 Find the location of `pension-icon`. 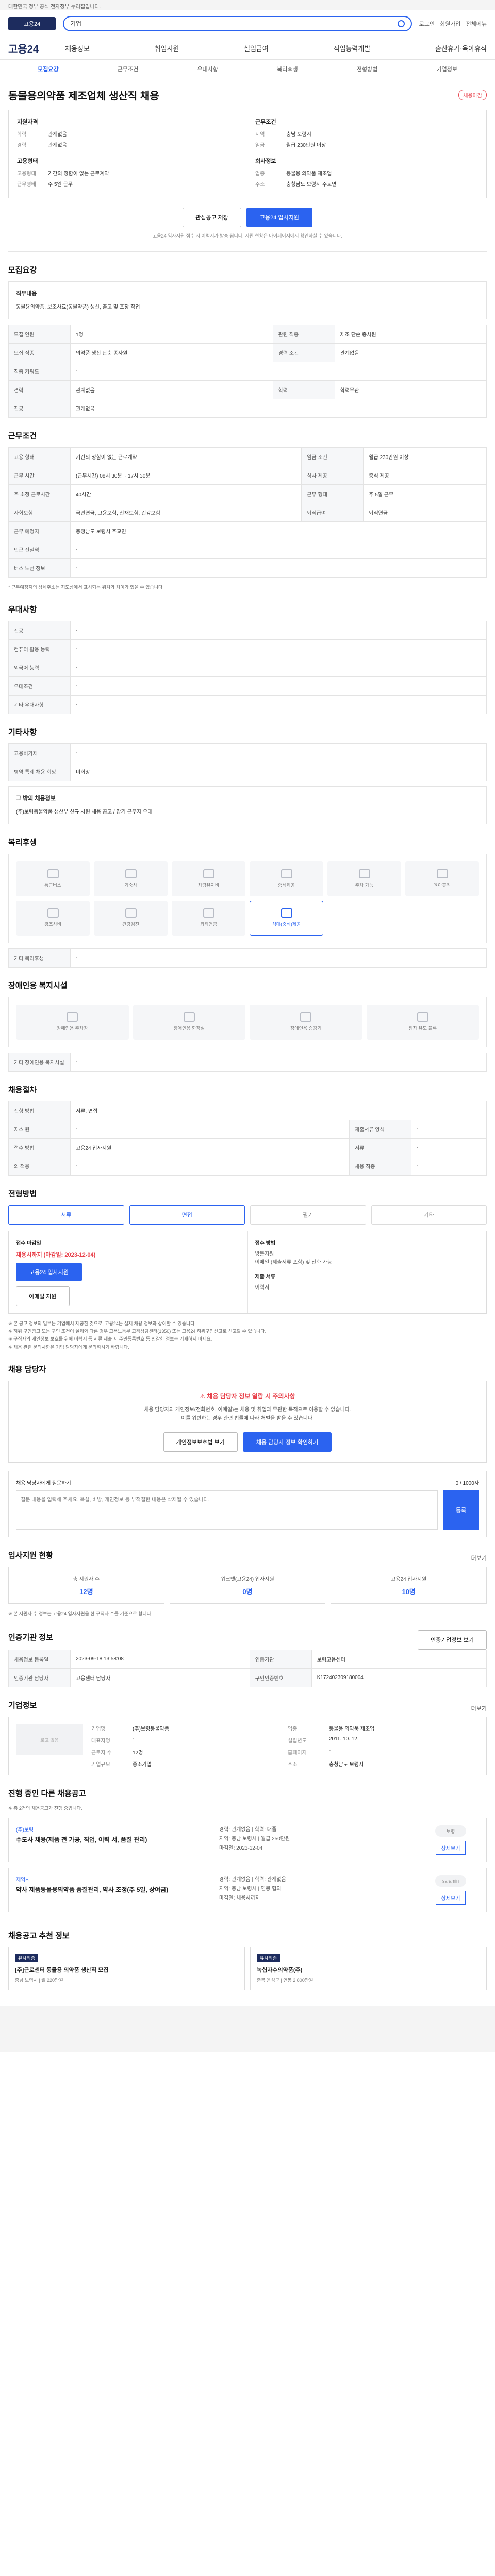

pension-icon is located at coordinates (208, 913).